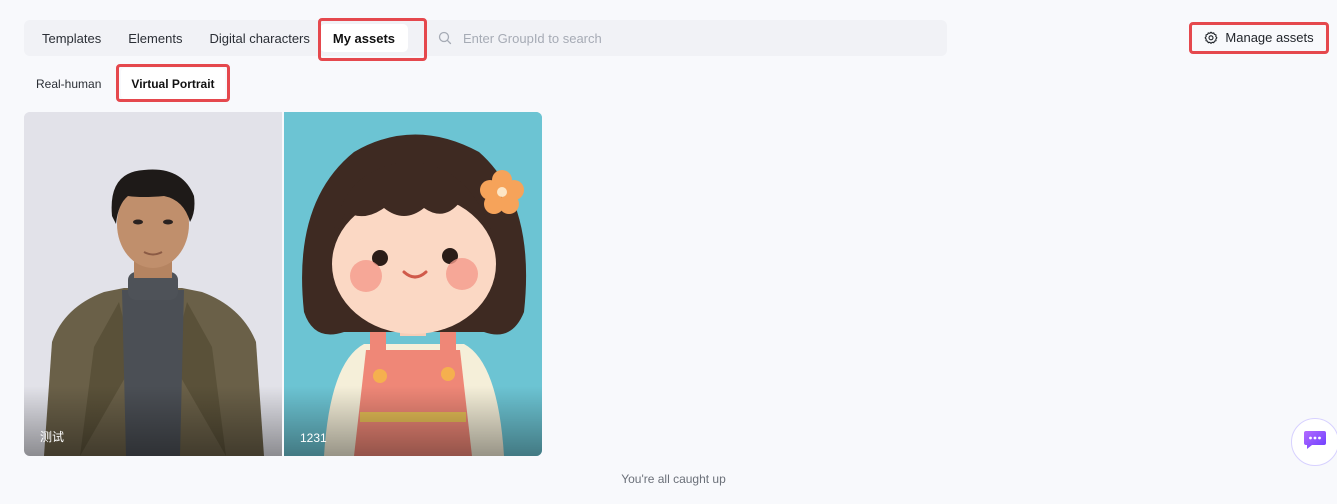 Image resolution: width=1337 pixels, height=504 pixels. What do you see at coordinates (673, 479) in the screenshot?
I see `end-of-list-message: You're all caught up` at bounding box center [673, 479].